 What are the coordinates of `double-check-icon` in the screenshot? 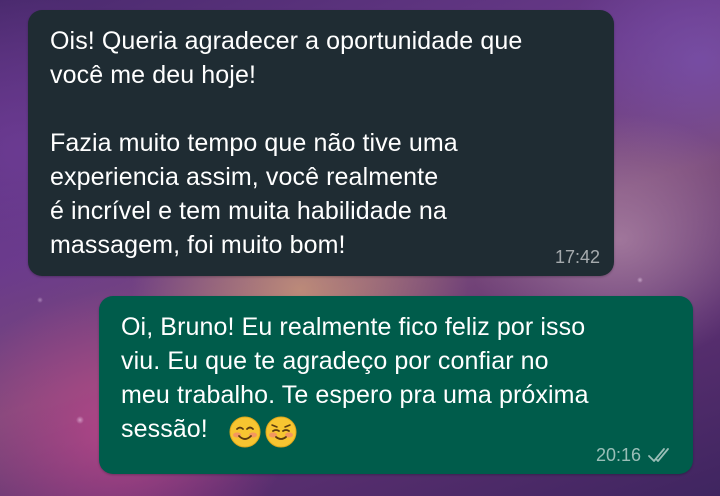 It's located at (658, 455).